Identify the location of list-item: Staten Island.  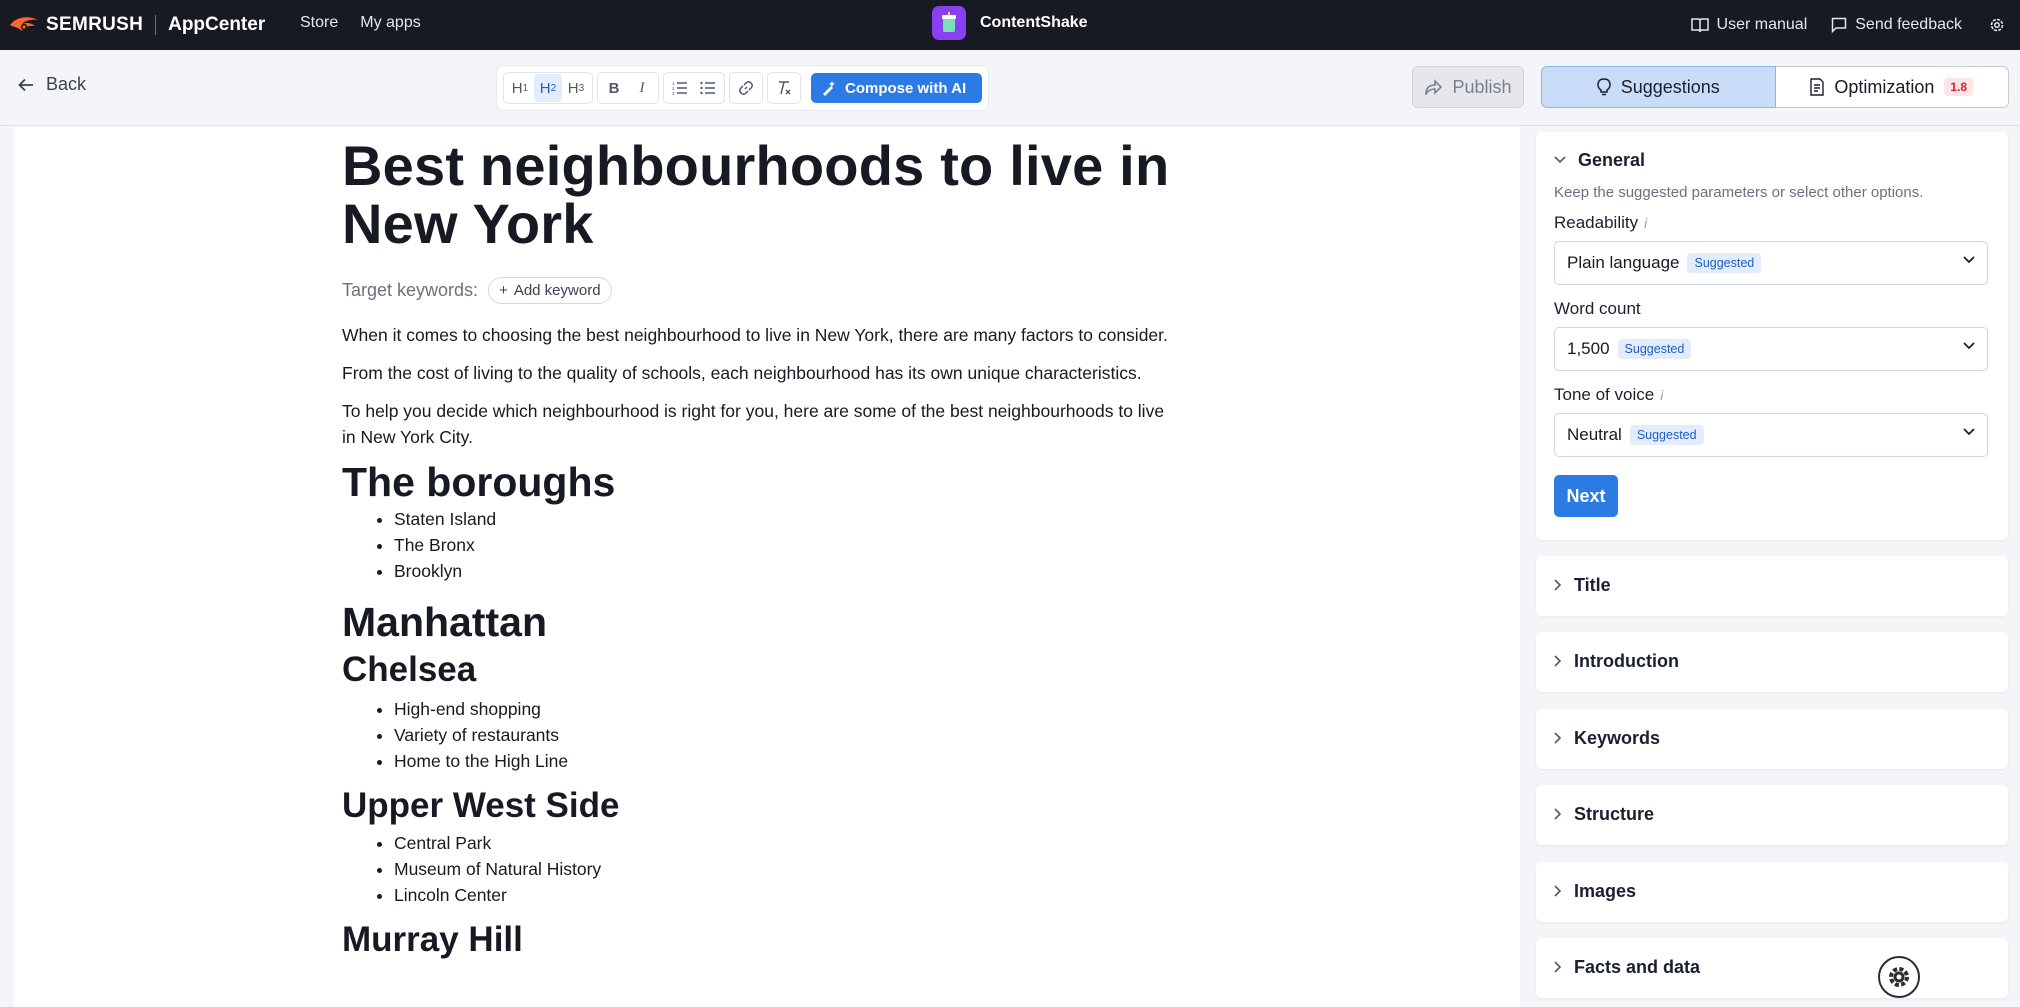
(788, 519).